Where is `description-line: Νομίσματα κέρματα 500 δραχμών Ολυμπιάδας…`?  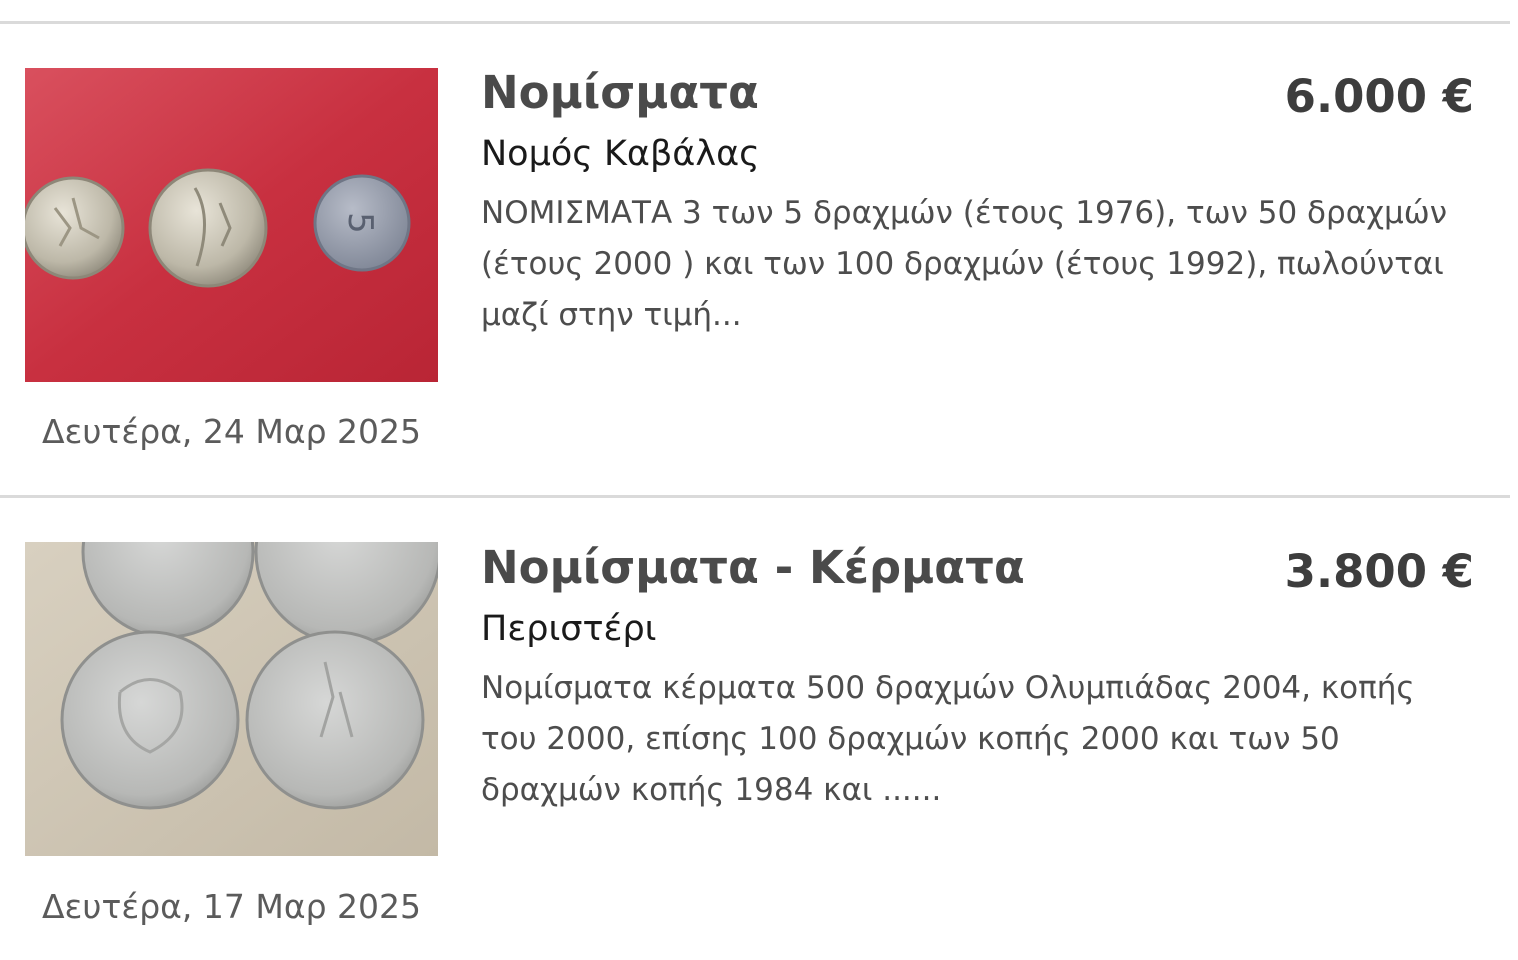
description-line: Νομίσματα κέρματα 500 δραχμών Ολυμπιάδας… is located at coordinates (948, 688).